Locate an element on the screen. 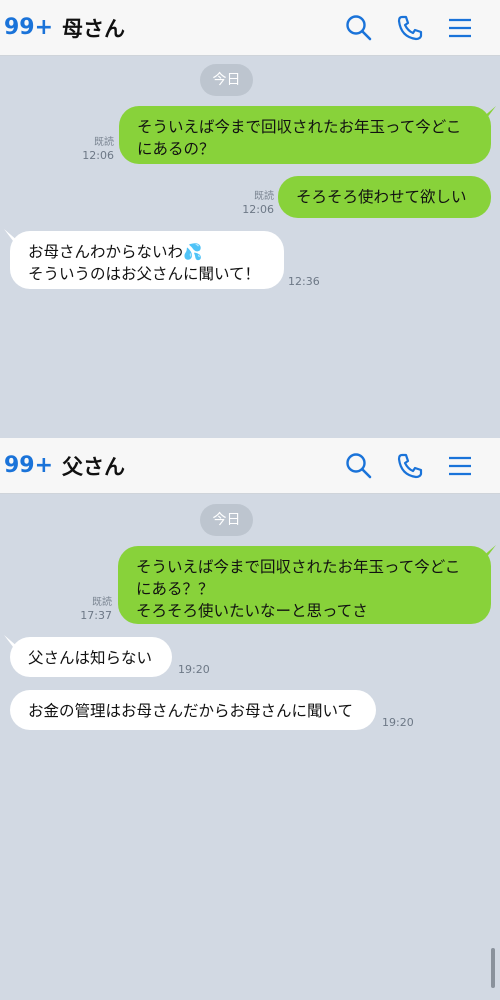 This screenshot has height=1000, width=500. message-bubble-received: お金の管理はお母さんだからお母さんに聞いて is located at coordinates (193, 710).